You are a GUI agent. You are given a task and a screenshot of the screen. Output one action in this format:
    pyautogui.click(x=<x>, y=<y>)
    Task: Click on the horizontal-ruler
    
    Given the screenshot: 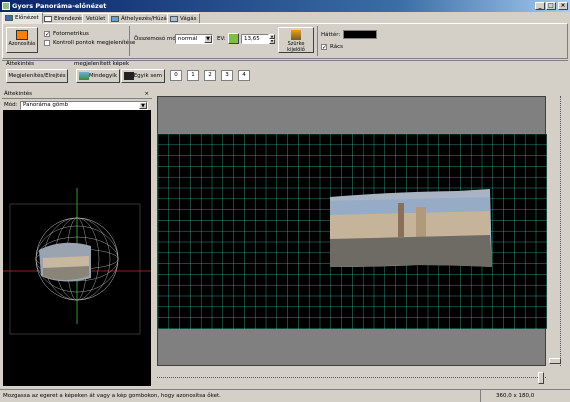 What is the action you would take?
    pyautogui.click(x=351, y=380)
    